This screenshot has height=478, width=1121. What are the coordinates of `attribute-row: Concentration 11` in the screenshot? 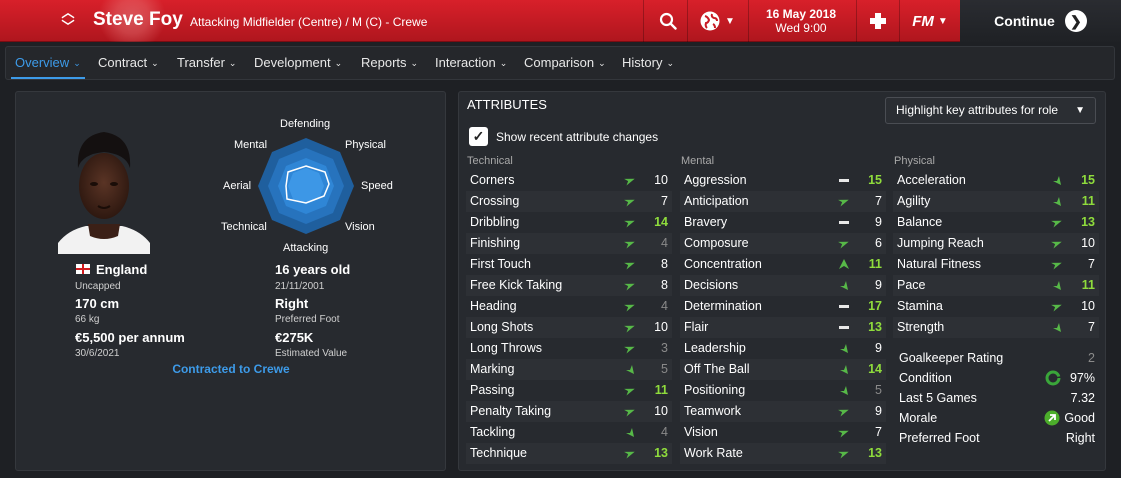 It's located at (783, 264).